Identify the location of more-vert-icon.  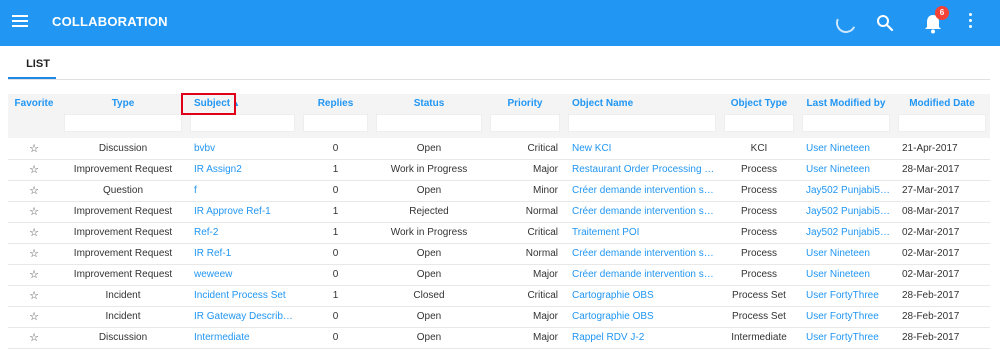
(970, 23).